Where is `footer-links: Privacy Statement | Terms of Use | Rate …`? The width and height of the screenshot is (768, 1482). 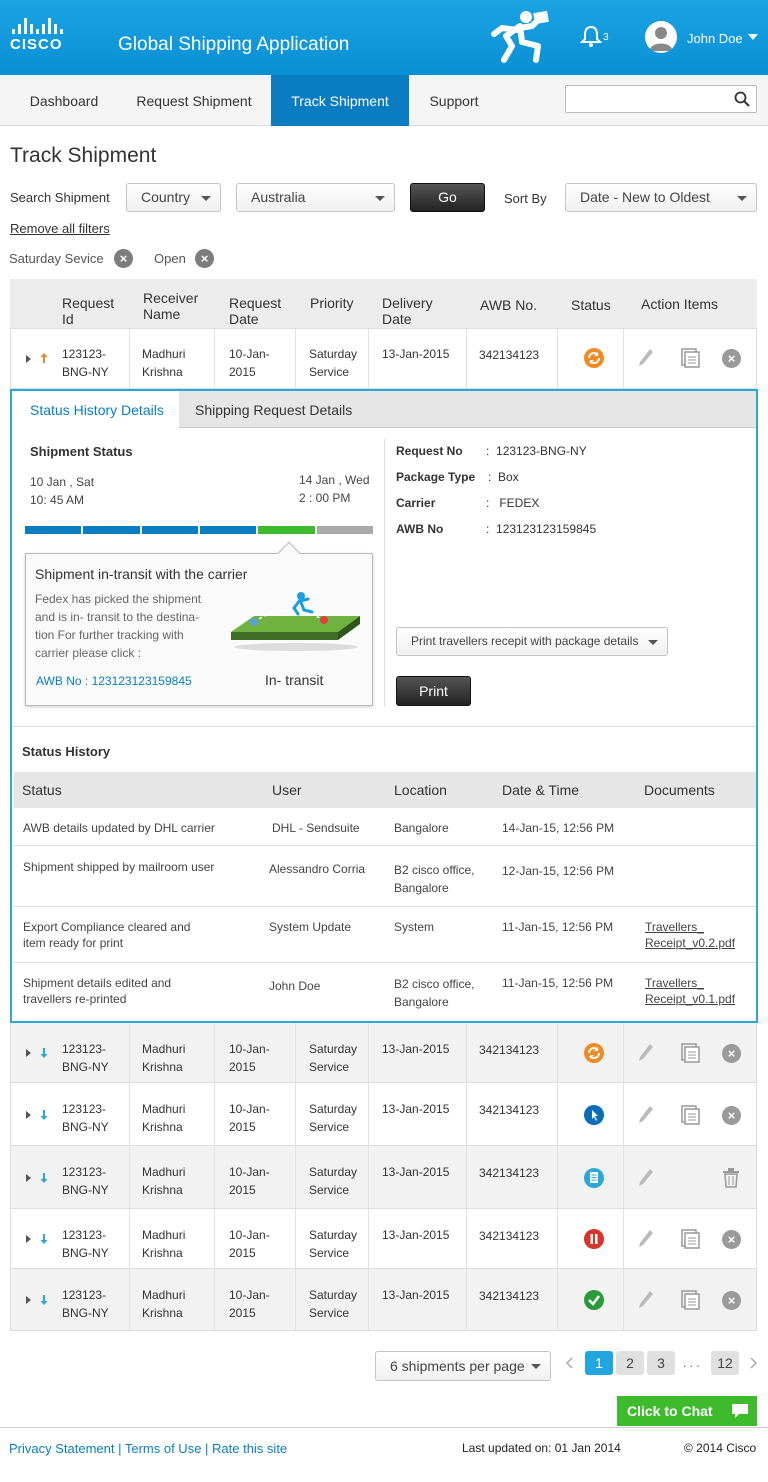 footer-links: Privacy Statement | Terms of Use | Rate … is located at coordinates (148, 1448).